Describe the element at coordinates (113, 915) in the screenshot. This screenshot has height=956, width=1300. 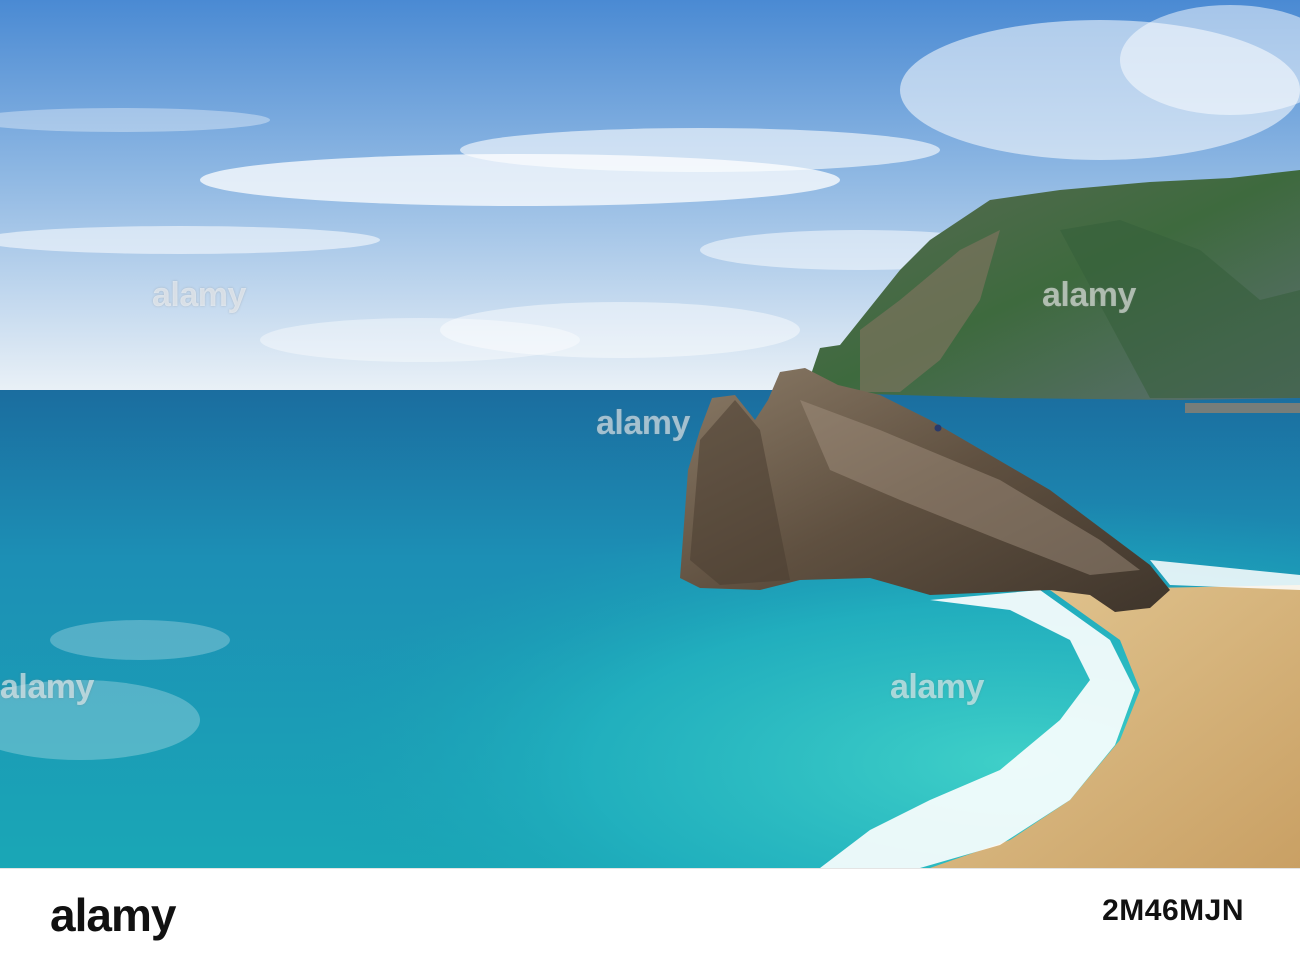
I see `alamy-logo: alamy` at that location.